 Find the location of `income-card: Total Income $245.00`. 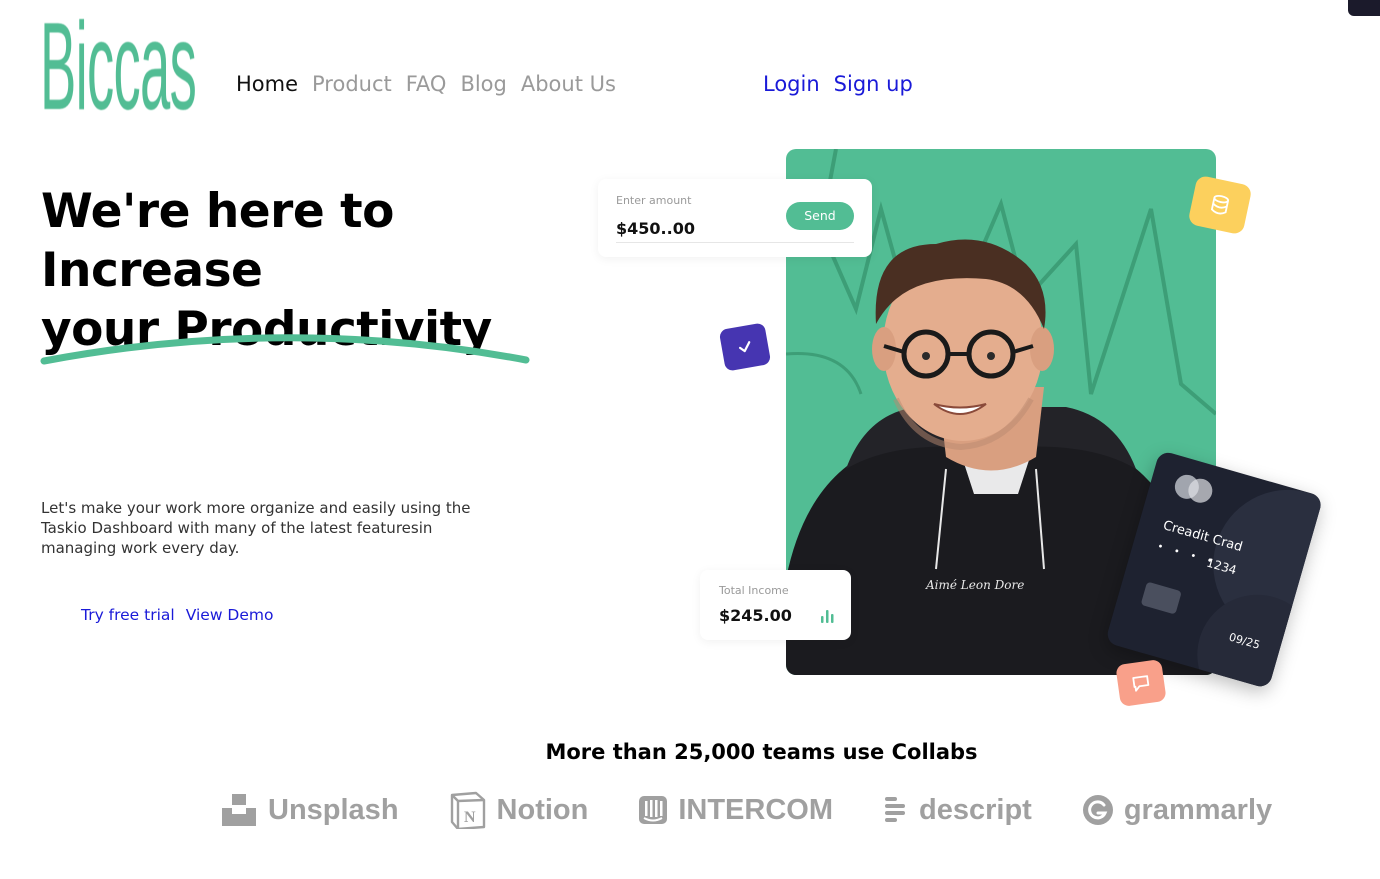

income-card: Total Income $245.00 is located at coordinates (775, 605).